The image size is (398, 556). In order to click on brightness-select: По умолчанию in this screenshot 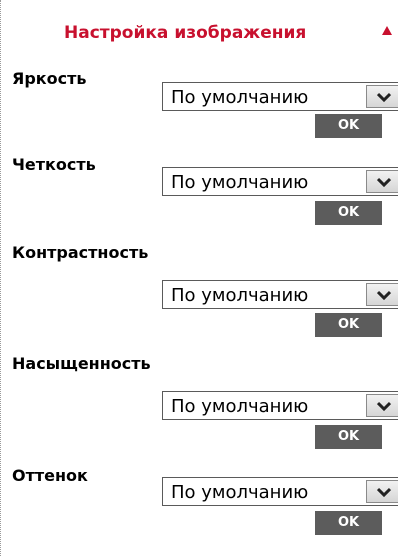, I will do `click(280, 96)`.